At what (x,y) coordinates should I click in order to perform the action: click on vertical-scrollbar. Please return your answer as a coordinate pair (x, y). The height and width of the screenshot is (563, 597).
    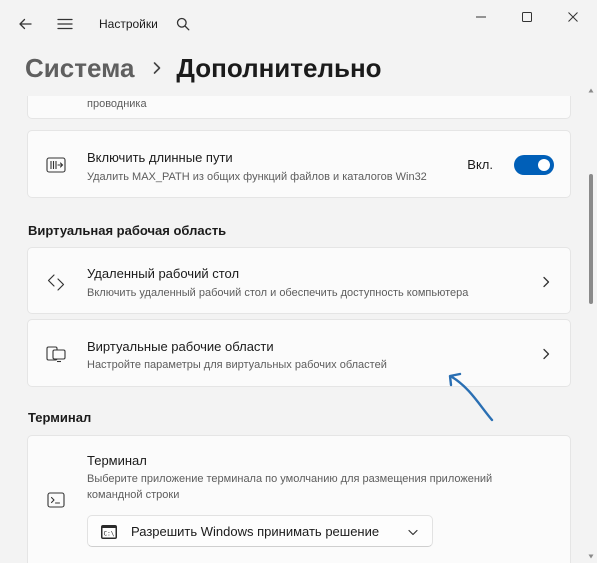
    Looking at the image, I should click on (591, 325).